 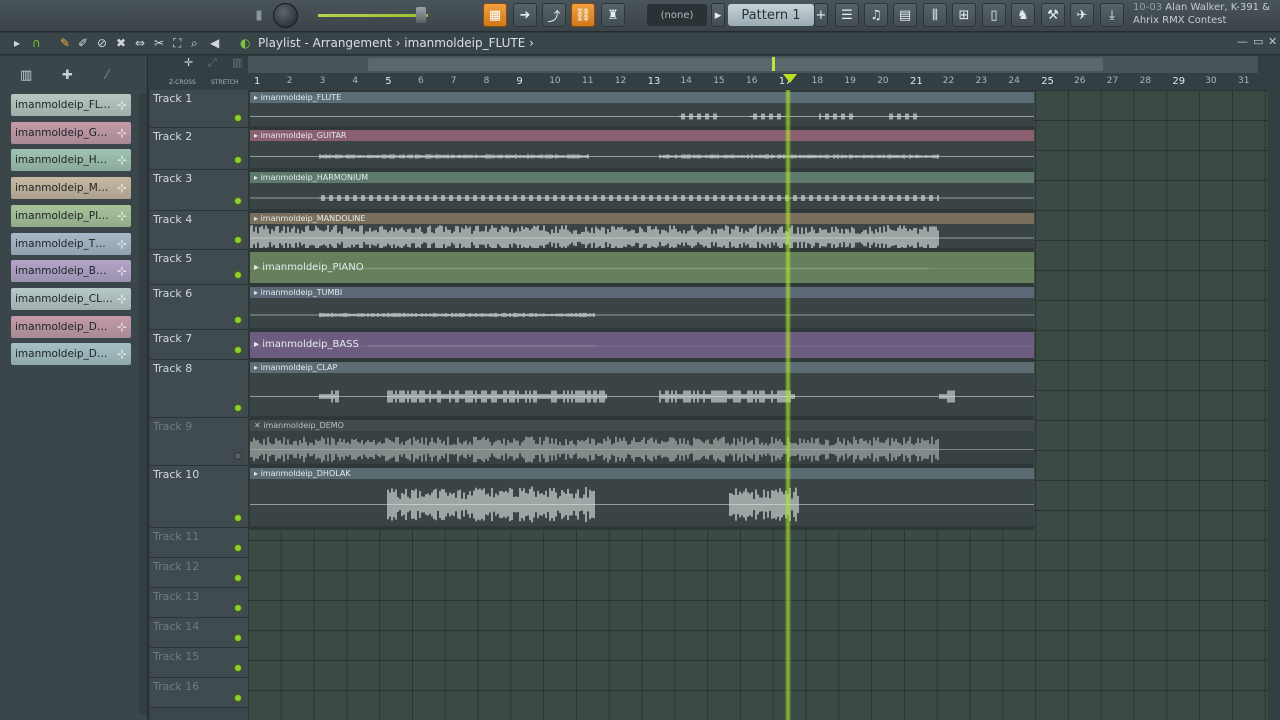 I want to click on audio-clip: ▸ imanmoldeip_BASS, so click(x=642, y=345).